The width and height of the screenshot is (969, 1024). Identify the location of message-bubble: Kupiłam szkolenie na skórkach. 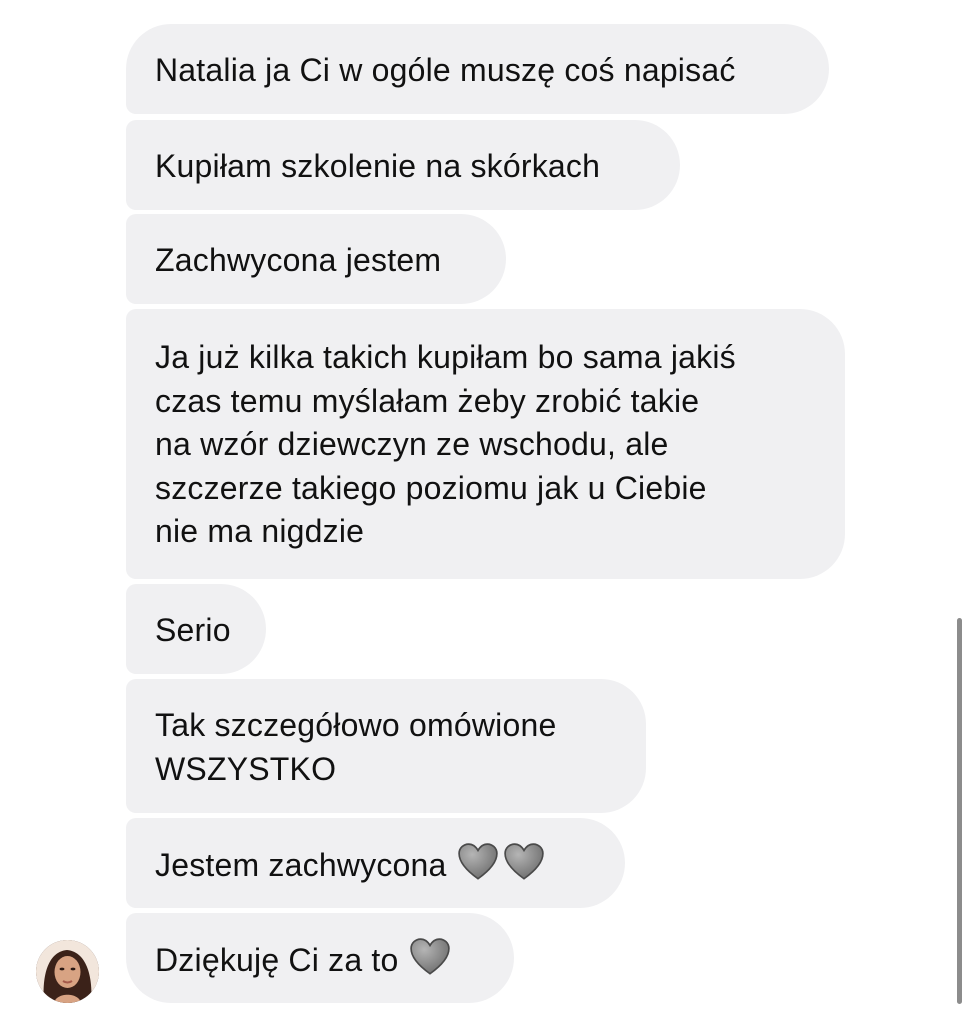
(403, 165).